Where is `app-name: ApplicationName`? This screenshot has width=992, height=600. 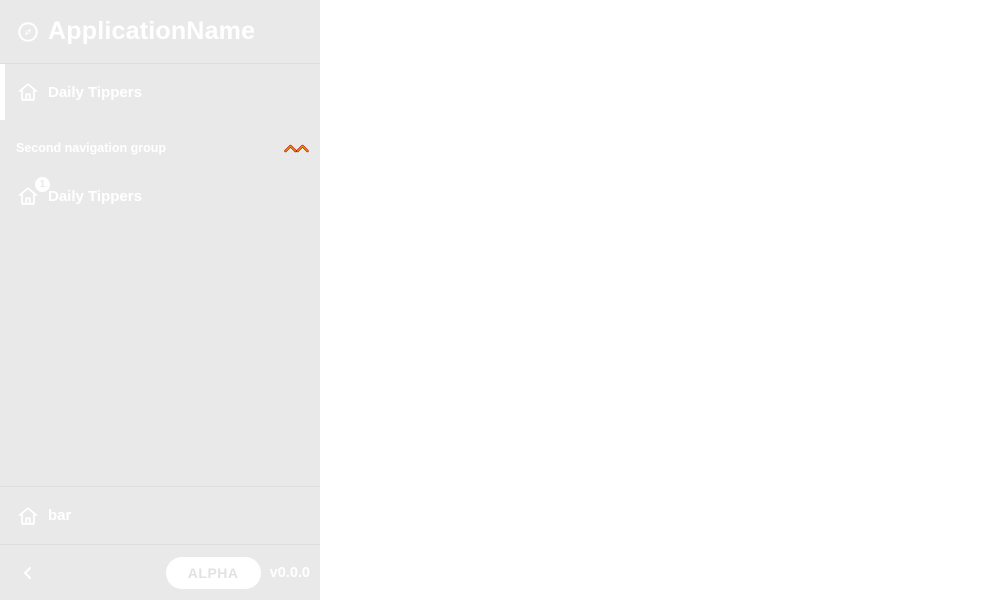
app-name: ApplicationName is located at coordinates (152, 31).